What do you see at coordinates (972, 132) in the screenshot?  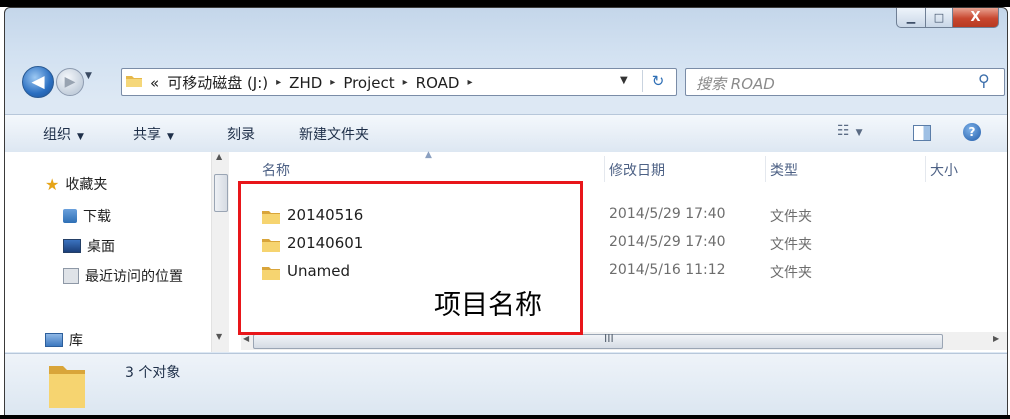 I see `help-icon: ?` at bounding box center [972, 132].